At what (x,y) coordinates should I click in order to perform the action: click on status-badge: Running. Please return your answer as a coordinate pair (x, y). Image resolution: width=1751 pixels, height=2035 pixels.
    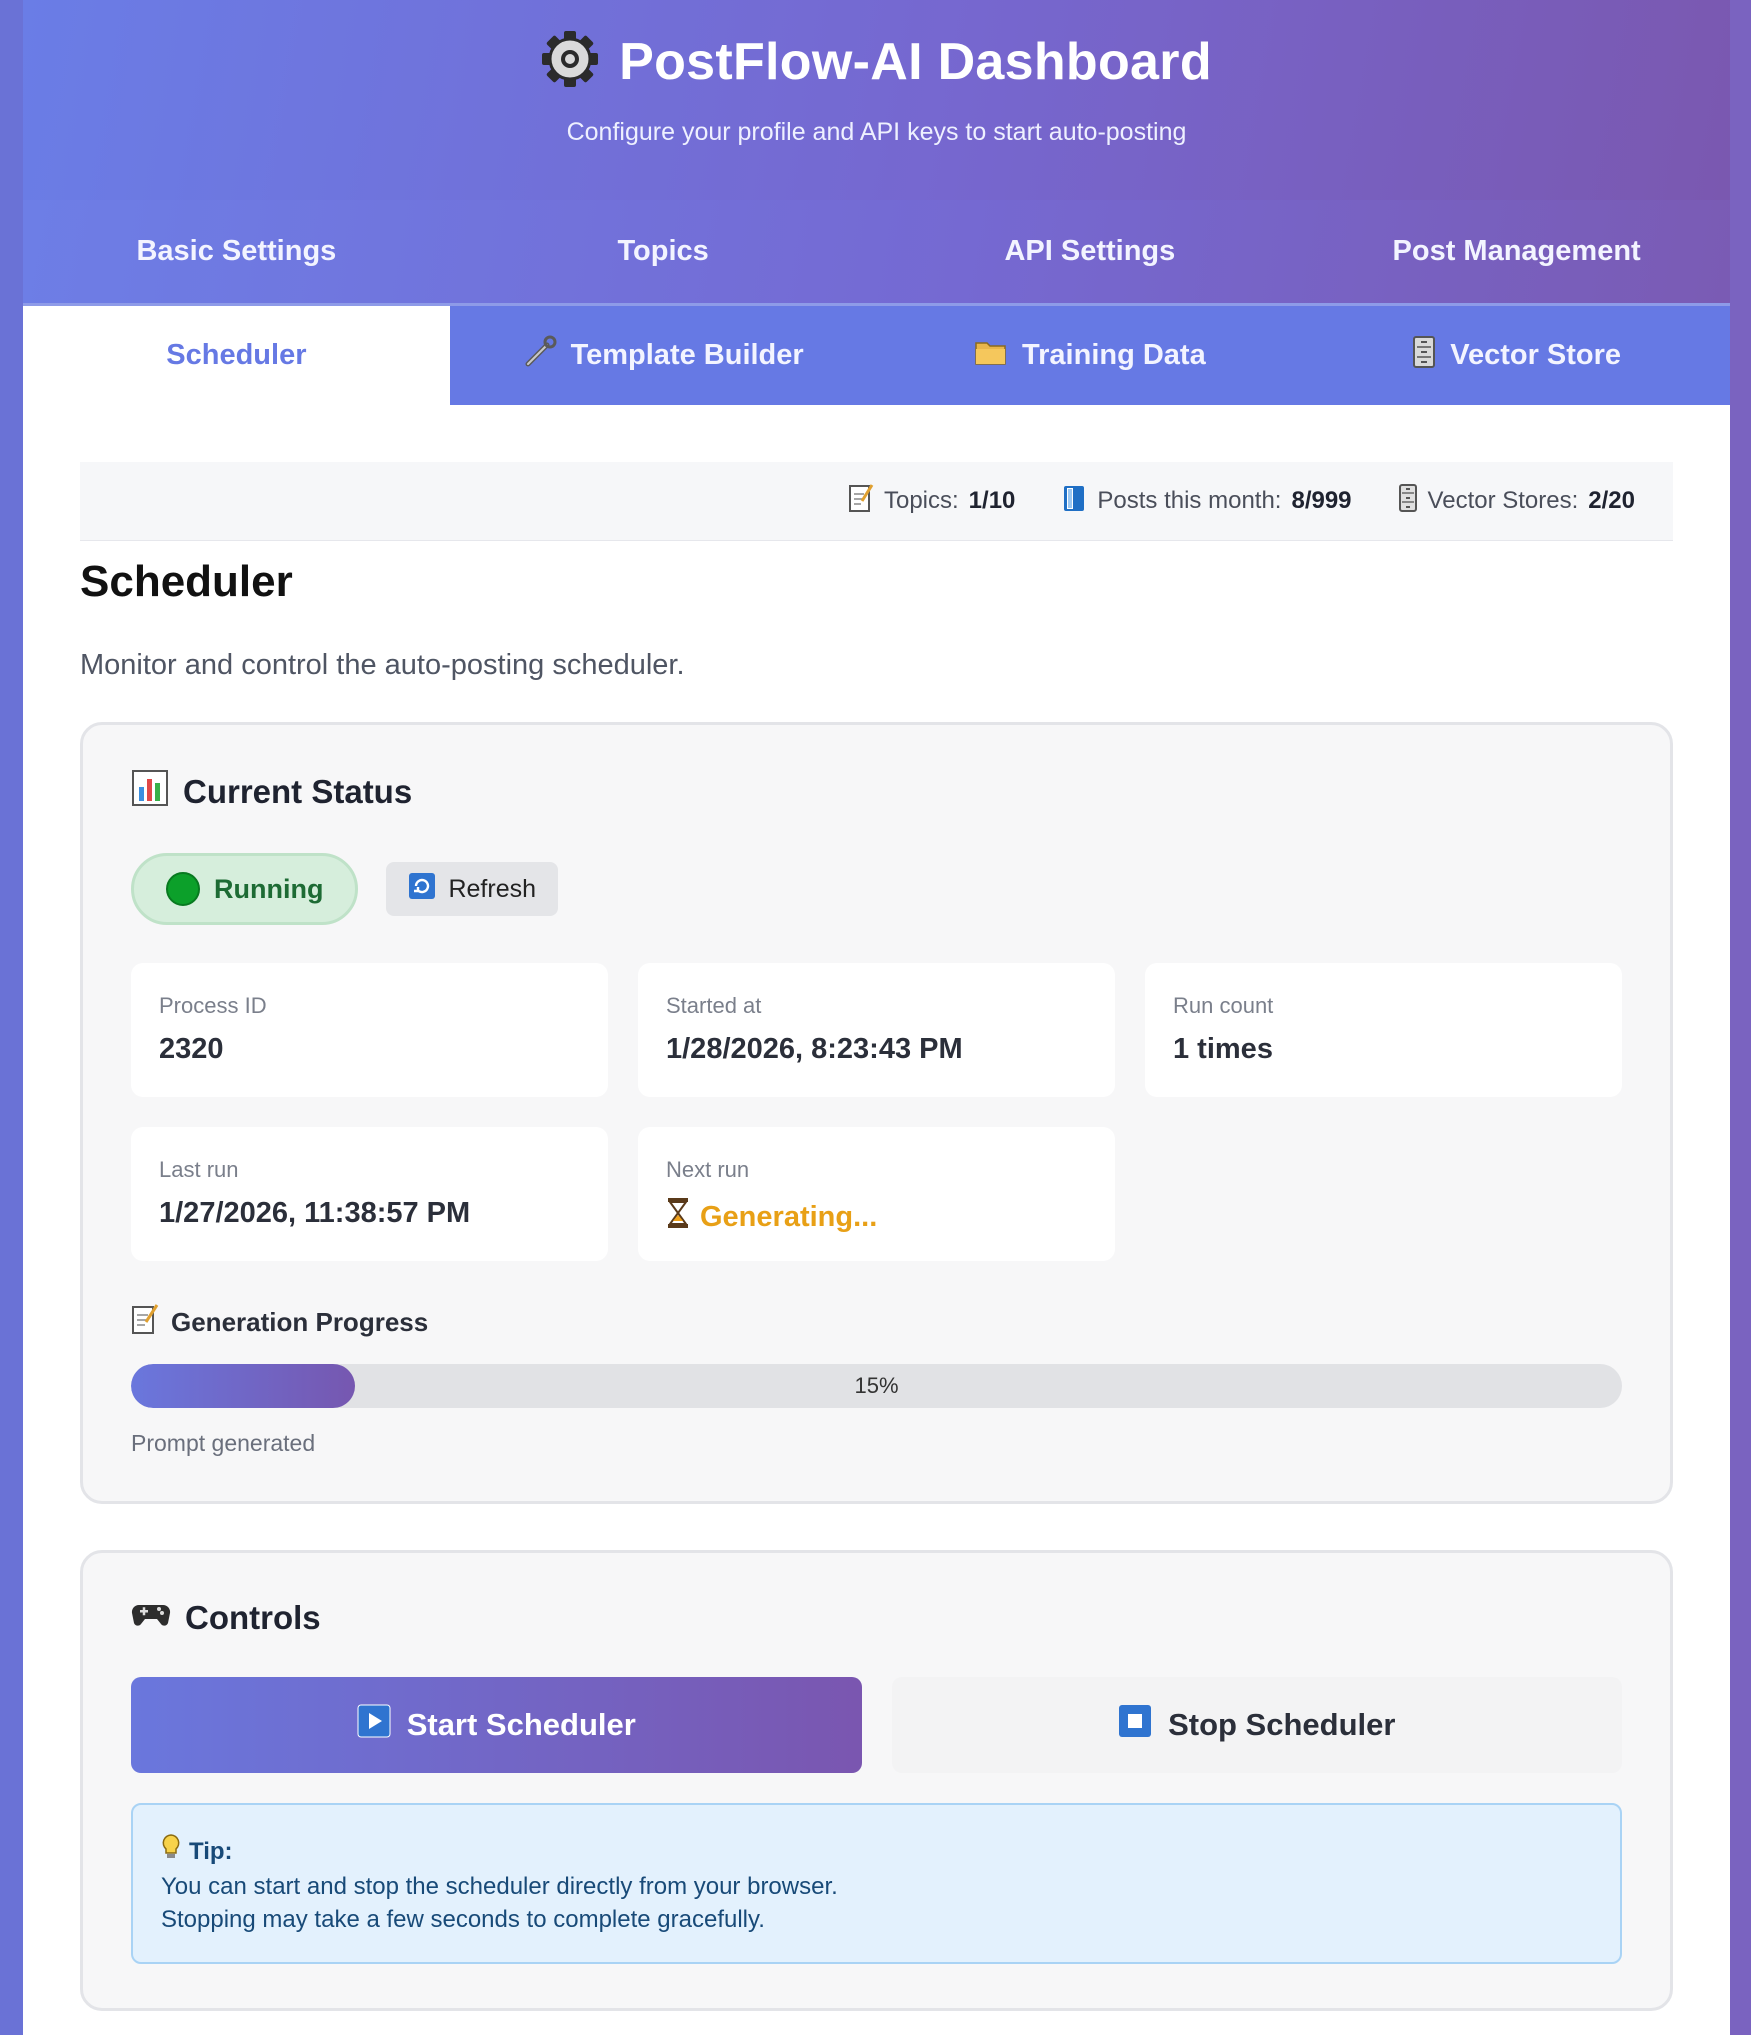
    Looking at the image, I should click on (245, 889).